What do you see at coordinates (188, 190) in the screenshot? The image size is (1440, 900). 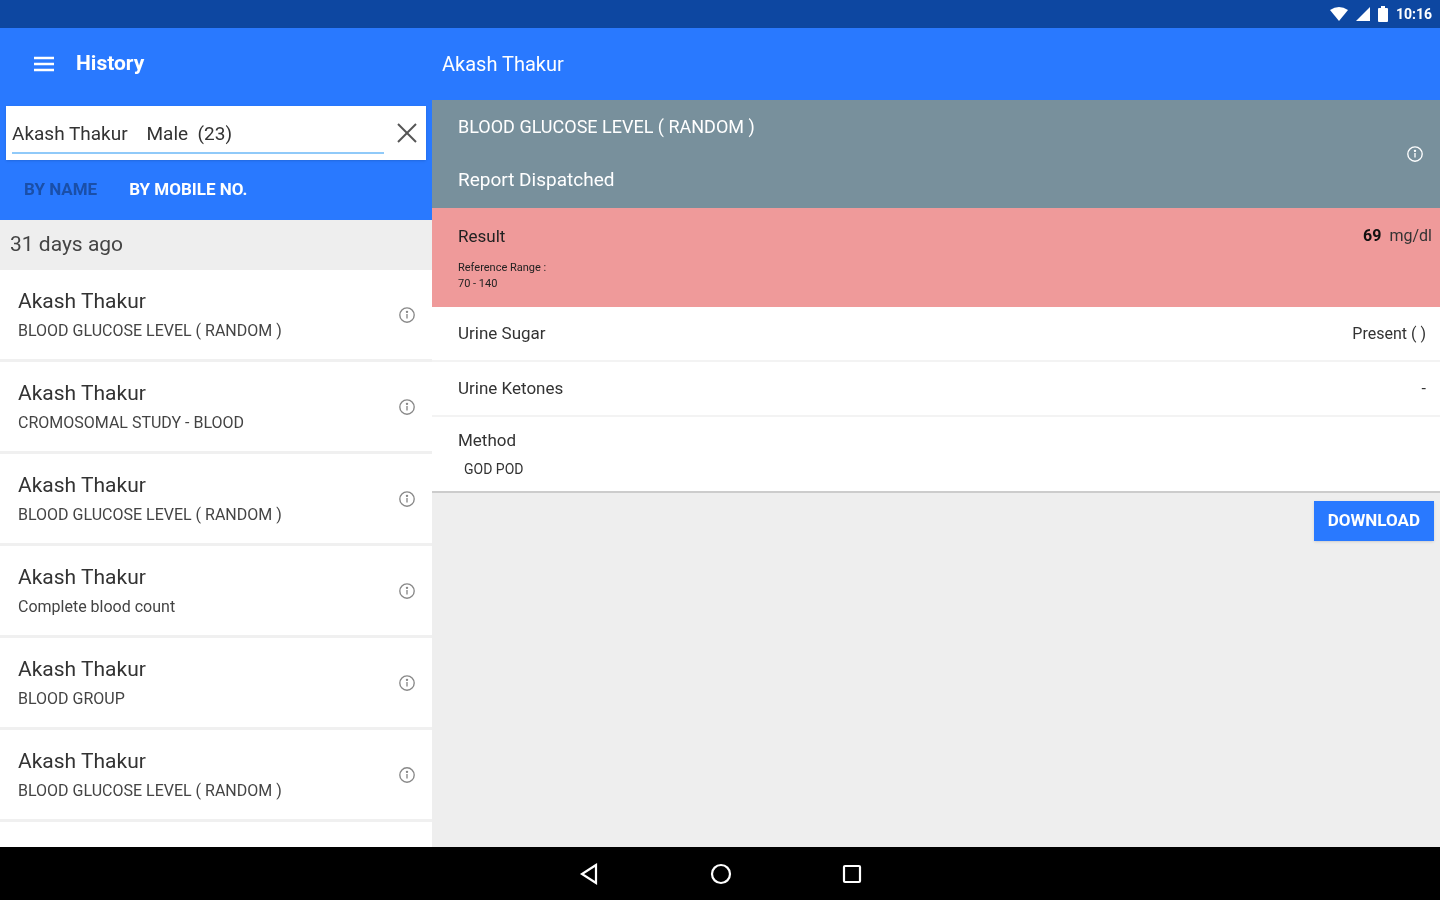 I see `tab: BY MOBILE NO.` at bounding box center [188, 190].